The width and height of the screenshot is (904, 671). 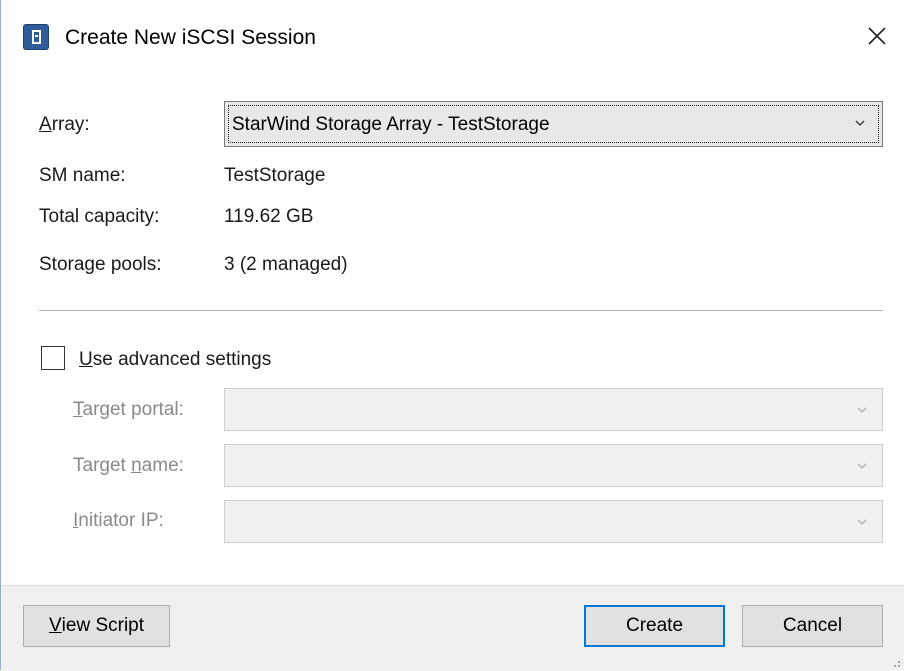 What do you see at coordinates (36, 37) in the screenshot?
I see `storage-array-icon` at bounding box center [36, 37].